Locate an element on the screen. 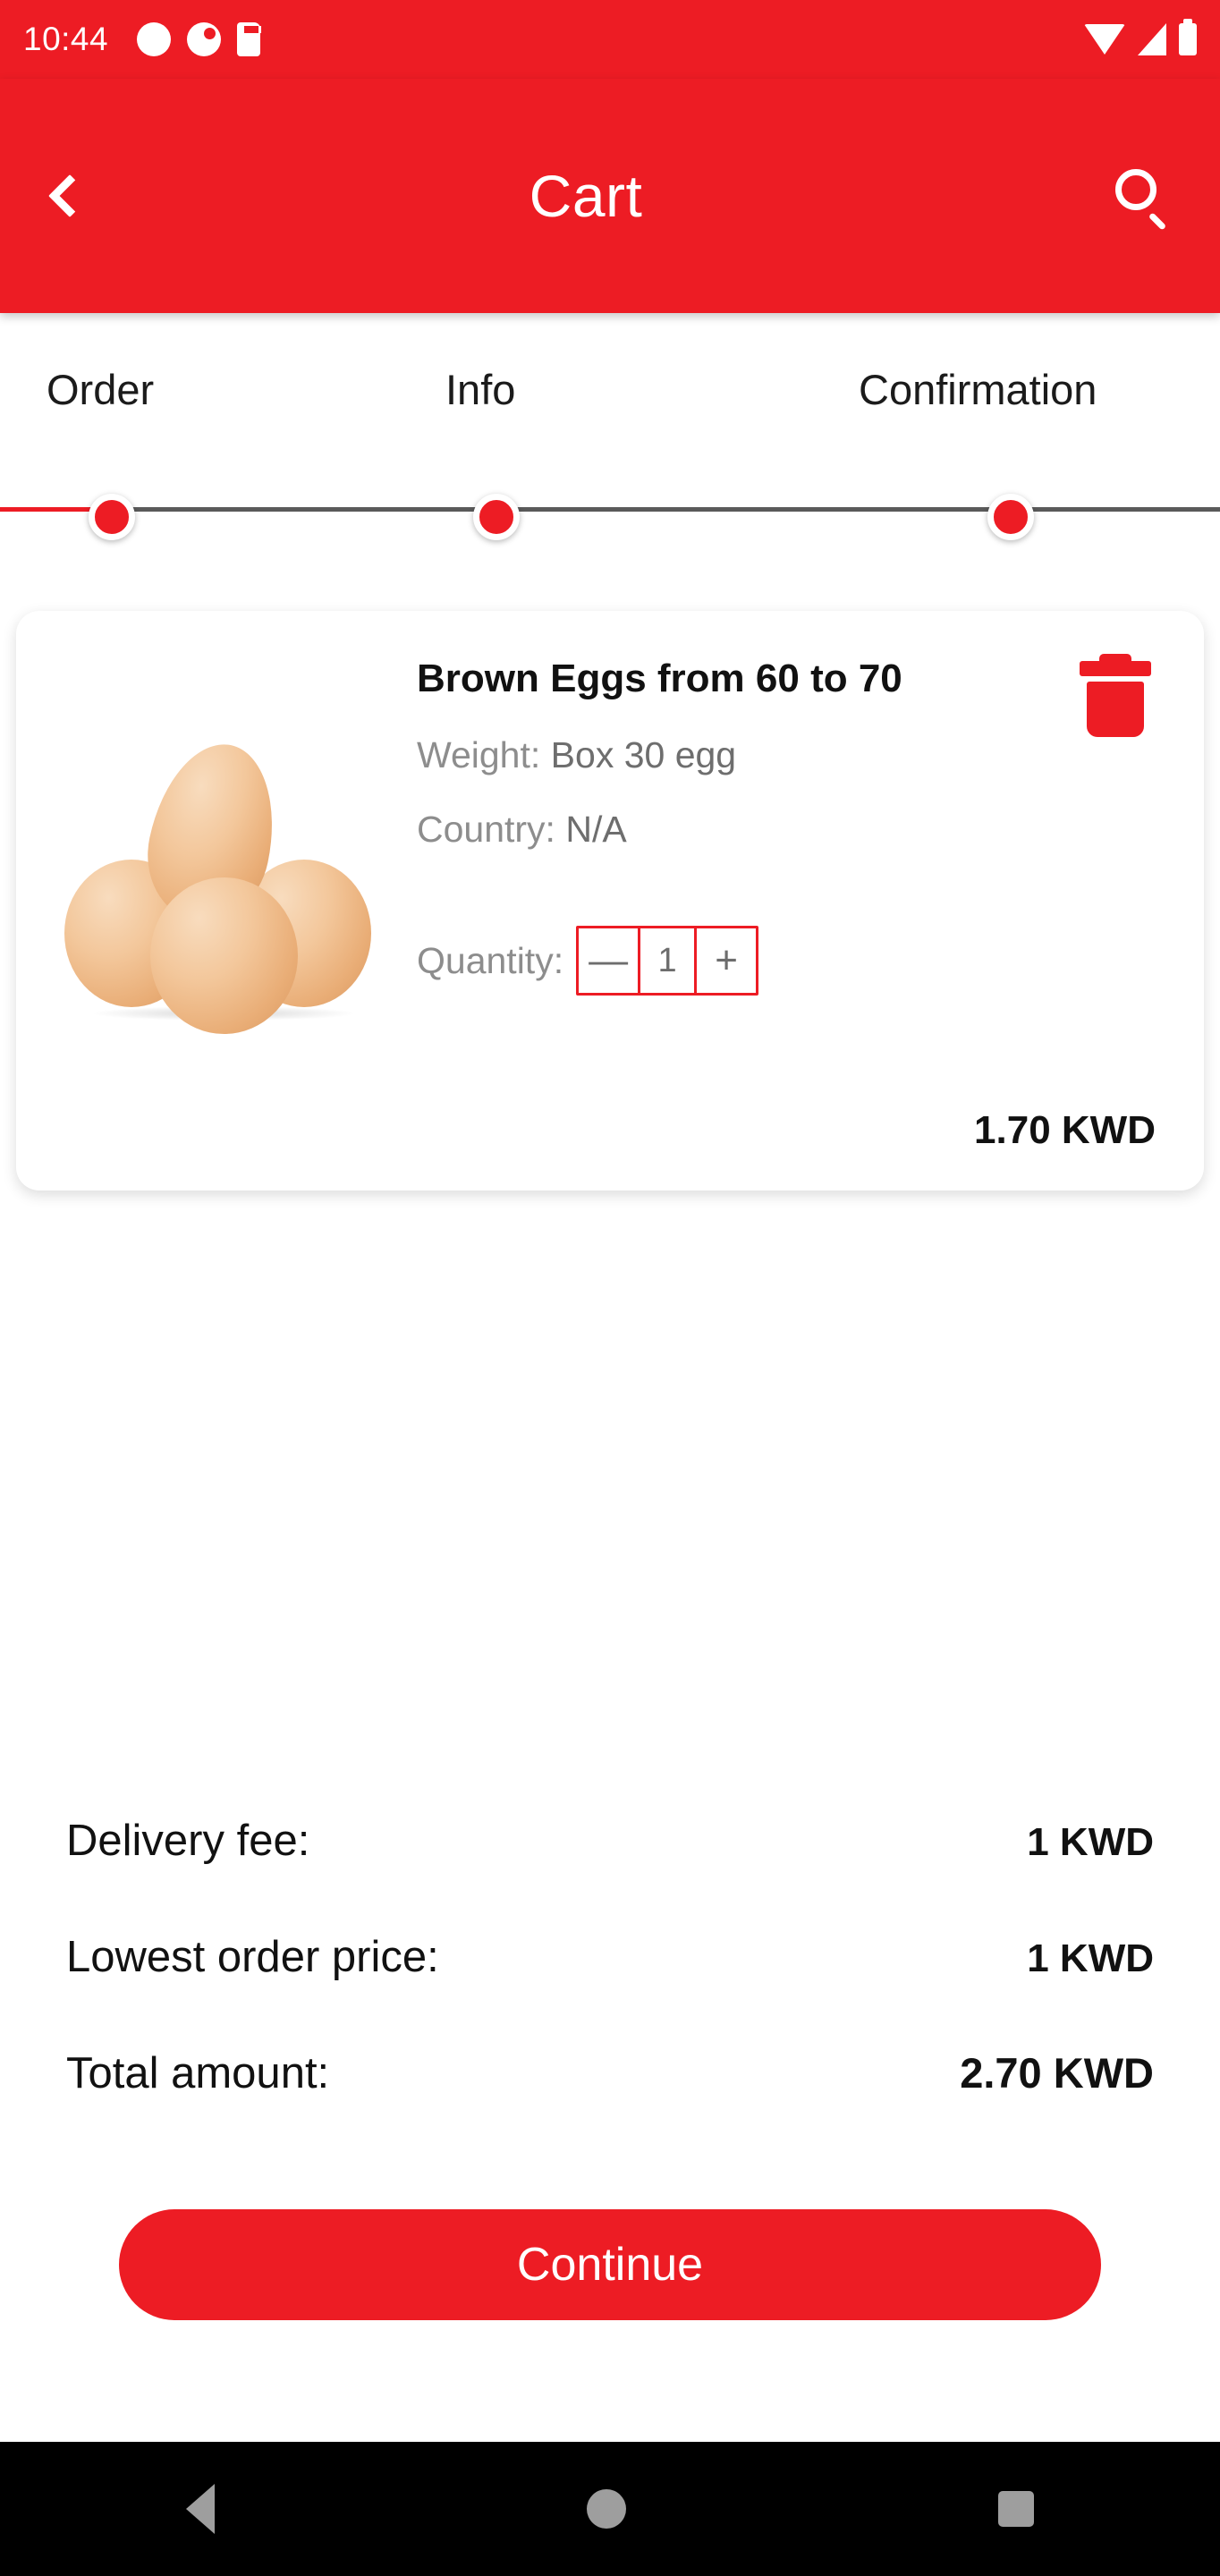 The image size is (1220, 2576). stepper-dot-info is located at coordinates (496, 517).